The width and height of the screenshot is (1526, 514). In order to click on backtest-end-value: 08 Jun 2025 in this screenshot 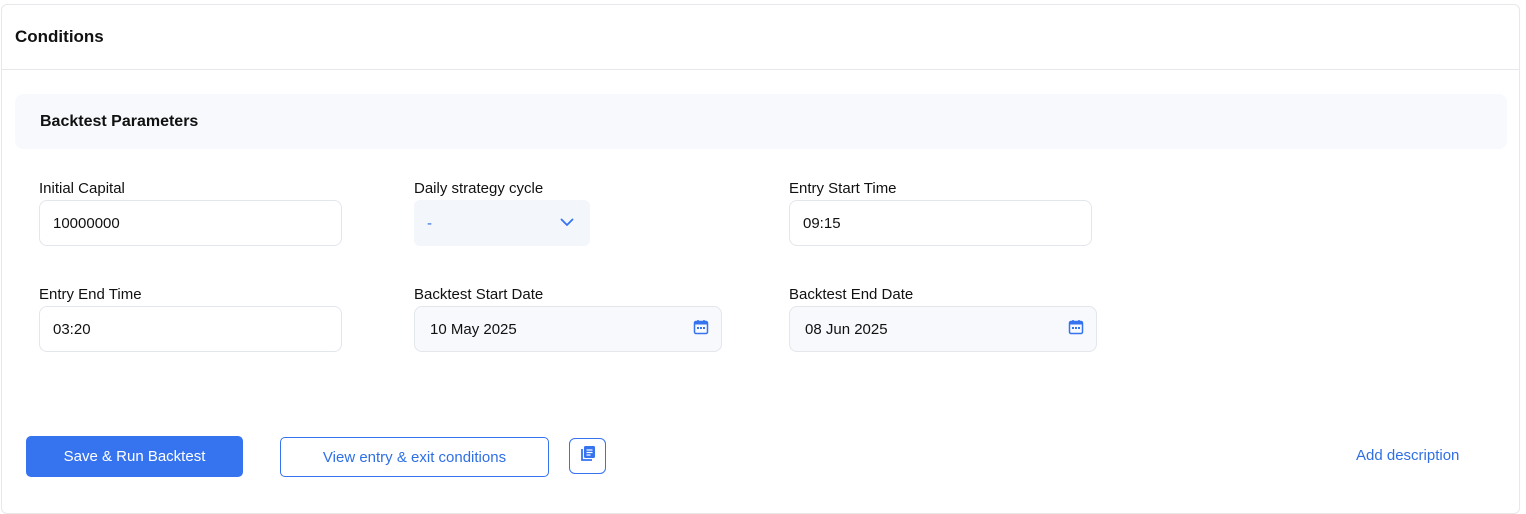, I will do `click(846, 329)`.